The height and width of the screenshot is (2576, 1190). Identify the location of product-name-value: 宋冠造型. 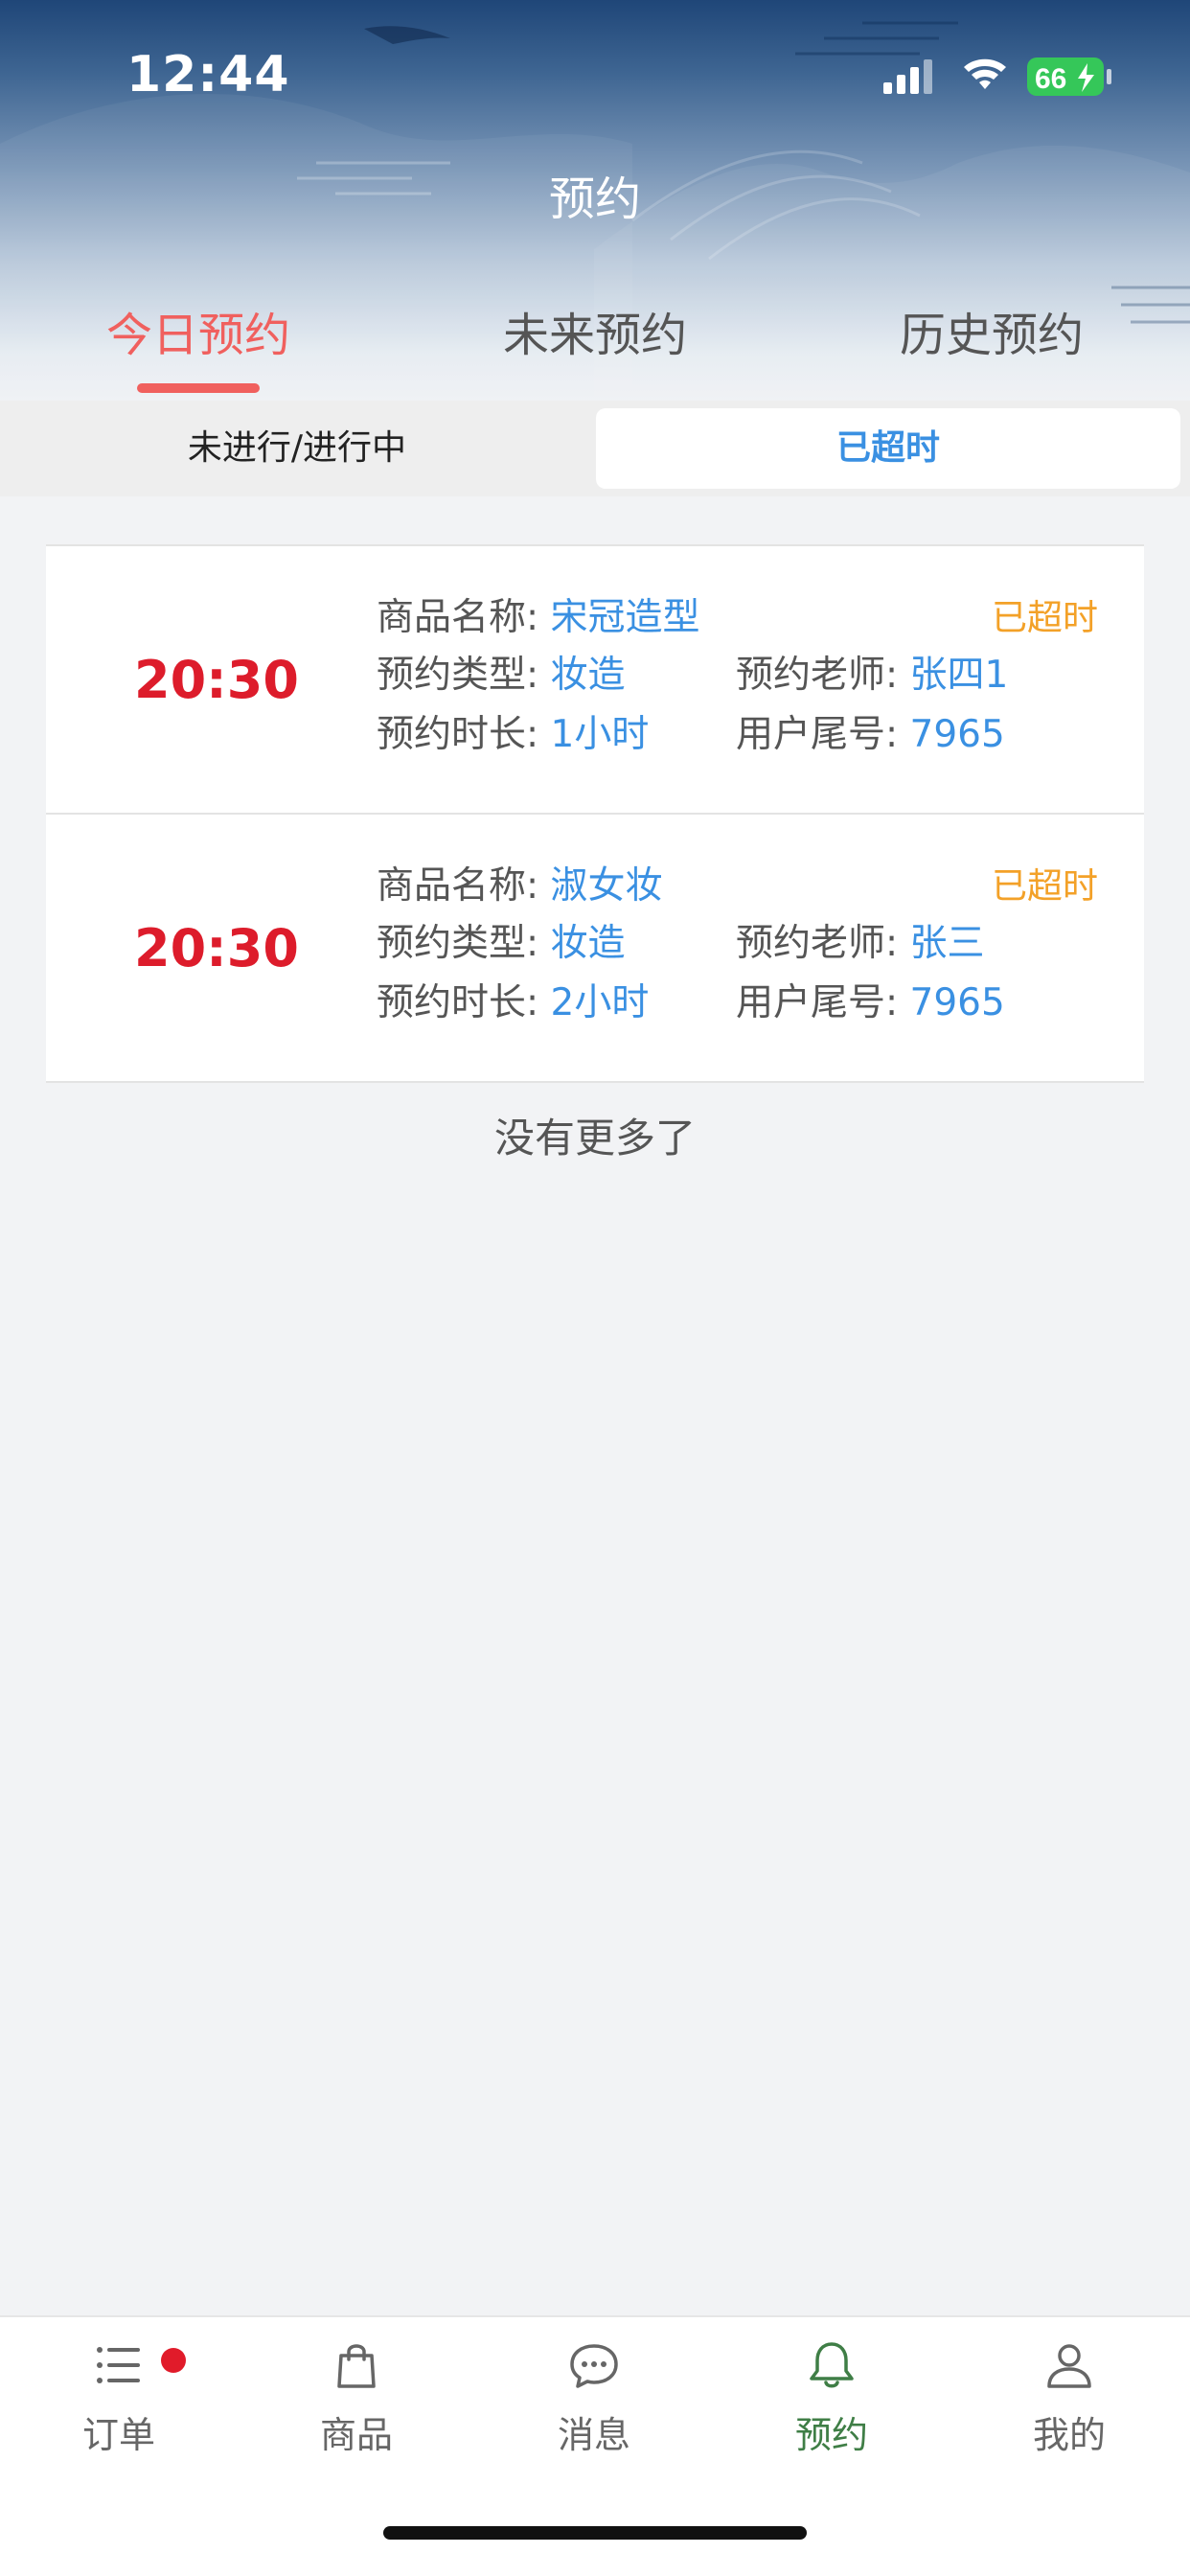
(625, 617).